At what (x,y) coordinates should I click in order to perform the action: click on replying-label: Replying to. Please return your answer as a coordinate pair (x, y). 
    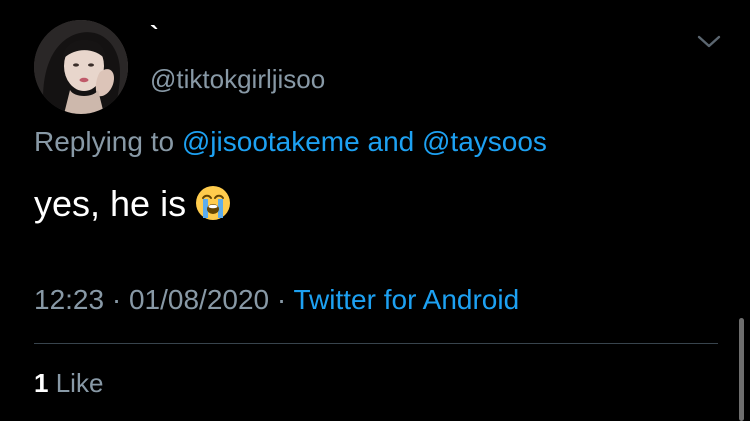
    Looking at the image, I should click on (104, 141).